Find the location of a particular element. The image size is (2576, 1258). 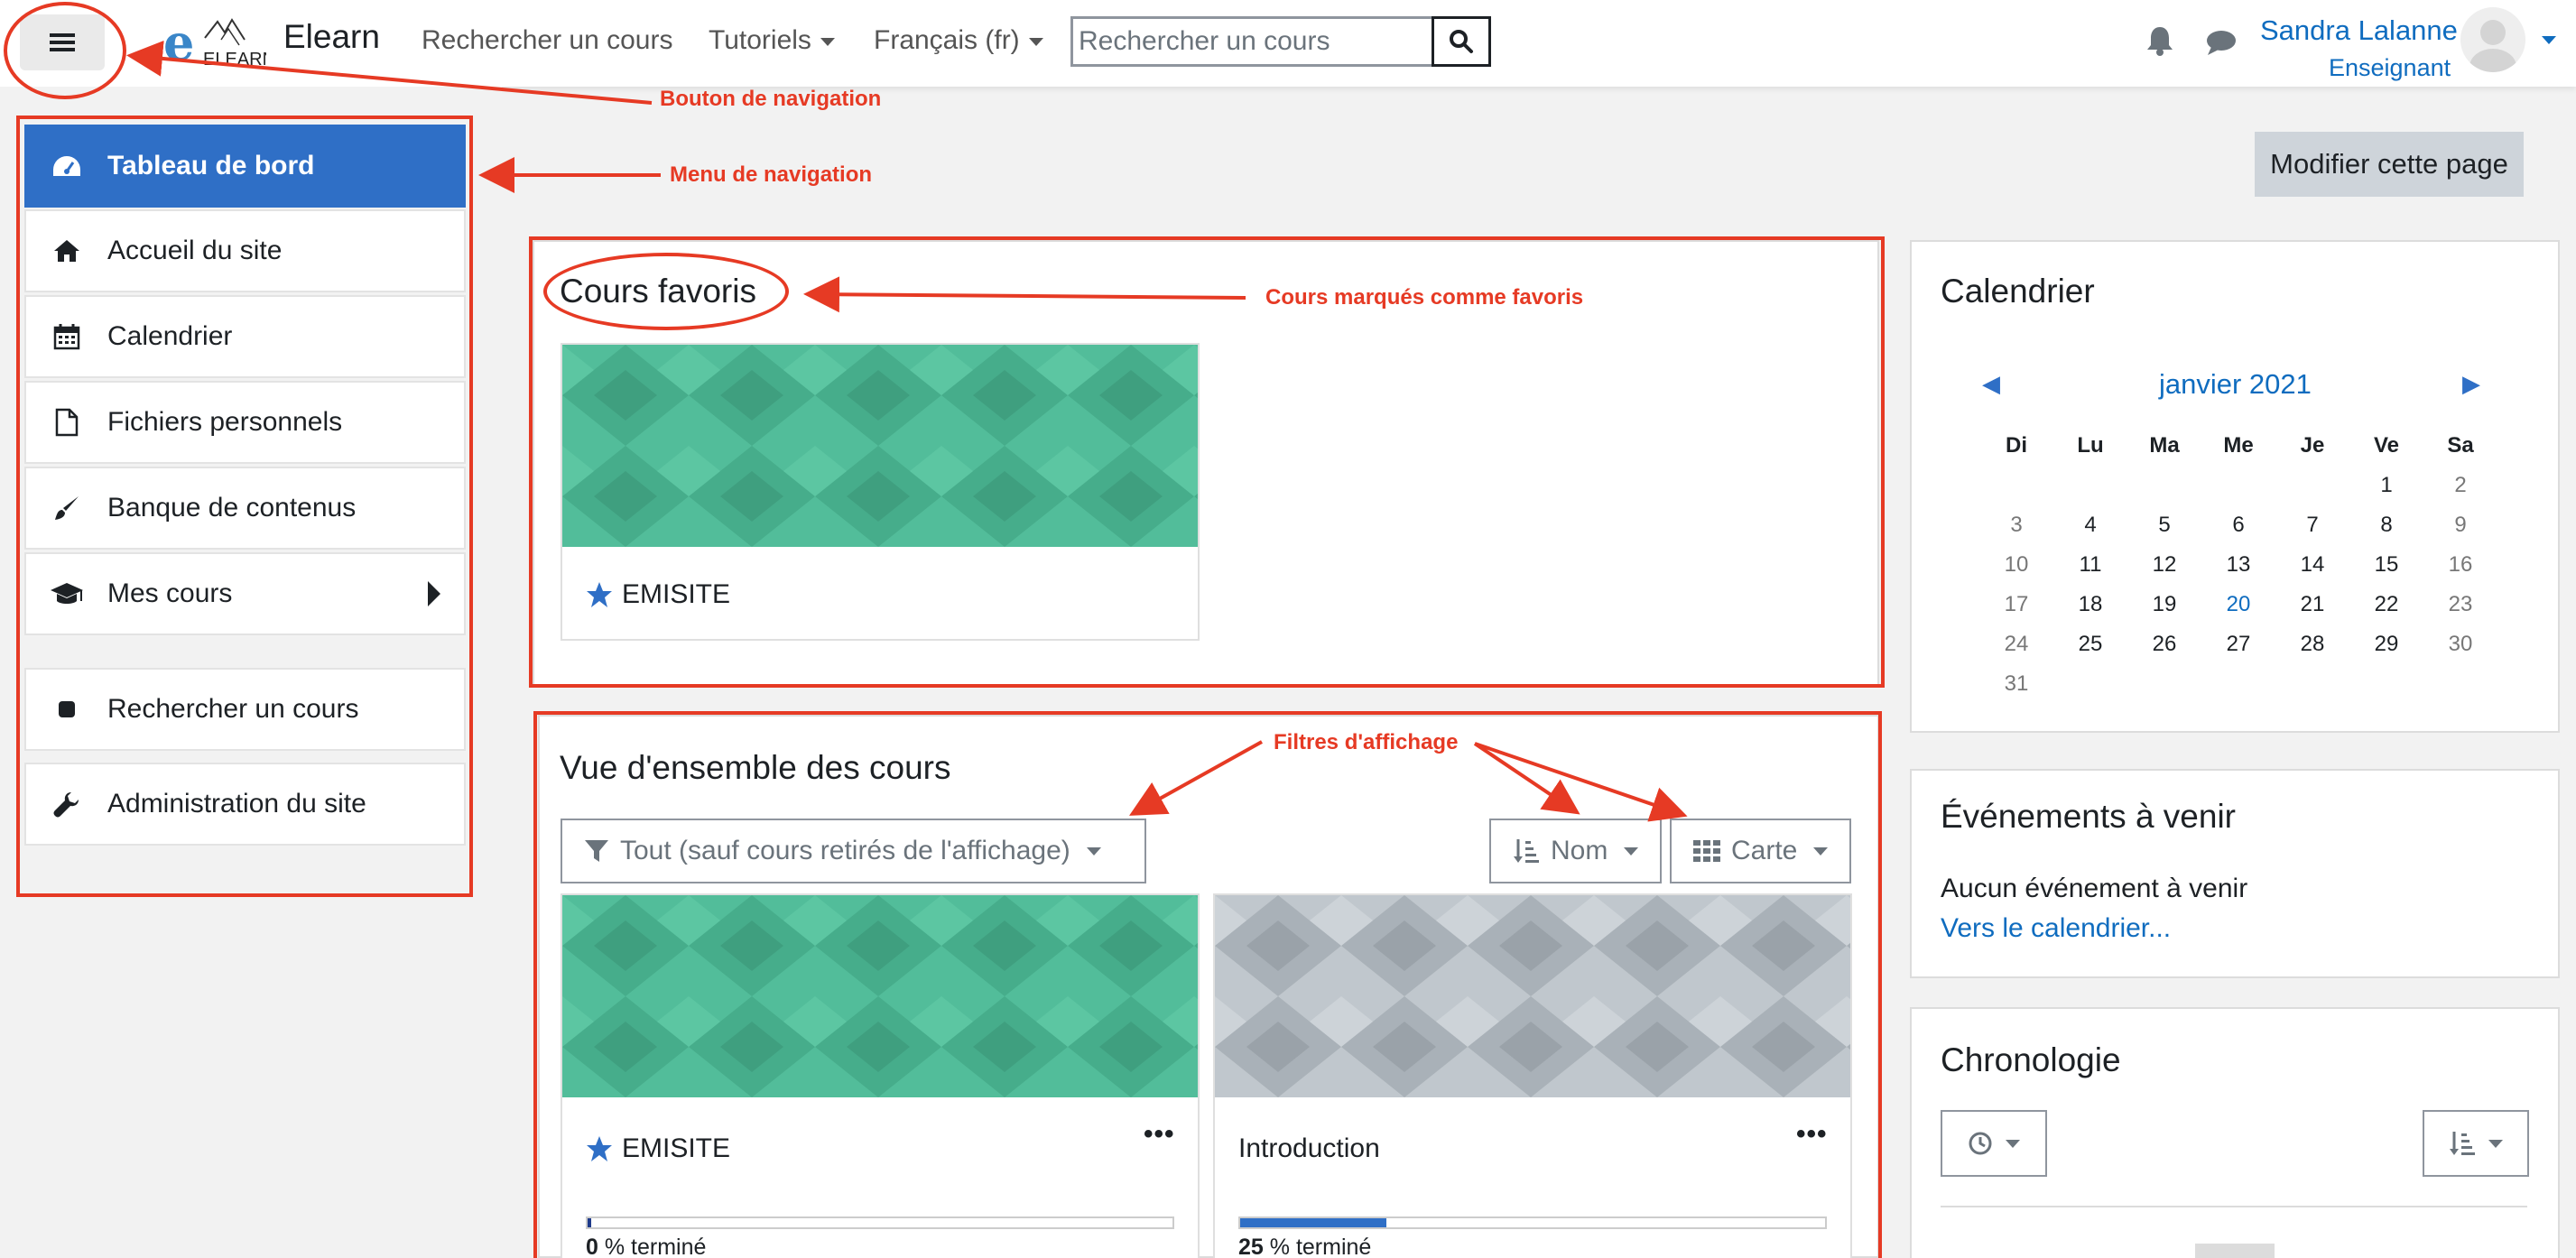

calendar-weekday: Sa is located at coordinates (2460, 446).